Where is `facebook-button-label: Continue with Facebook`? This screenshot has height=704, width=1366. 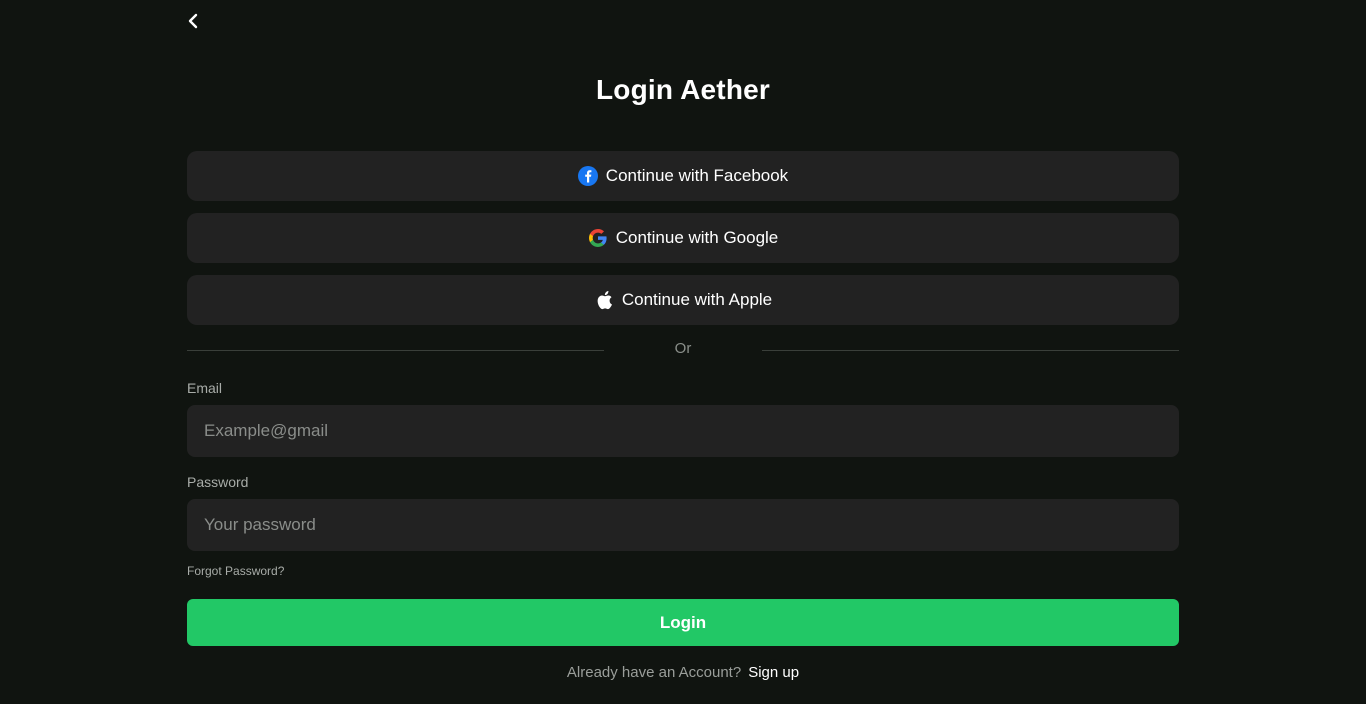 facebook-button-label: Continue with Facebook is located at coordinates (697, 175).